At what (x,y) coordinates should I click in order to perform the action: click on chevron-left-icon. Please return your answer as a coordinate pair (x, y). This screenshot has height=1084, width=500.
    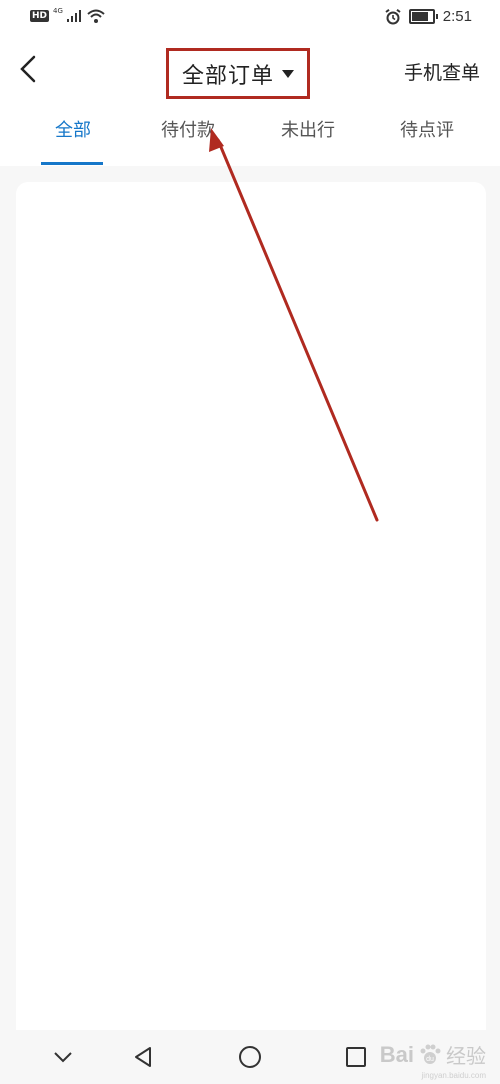
    Looking at the image, I should click on (28, 69).